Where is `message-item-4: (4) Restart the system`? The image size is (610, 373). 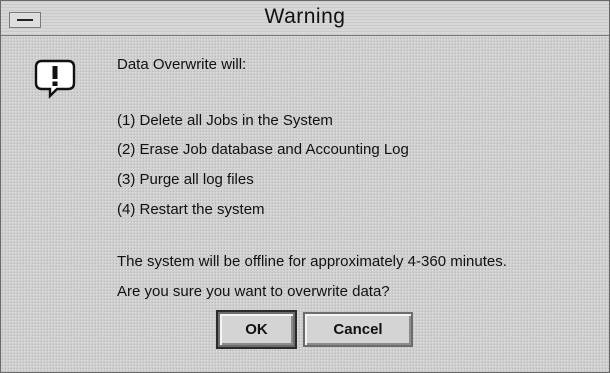 message-item-4: (4) Restart the system is located at coordinates (191, 209).